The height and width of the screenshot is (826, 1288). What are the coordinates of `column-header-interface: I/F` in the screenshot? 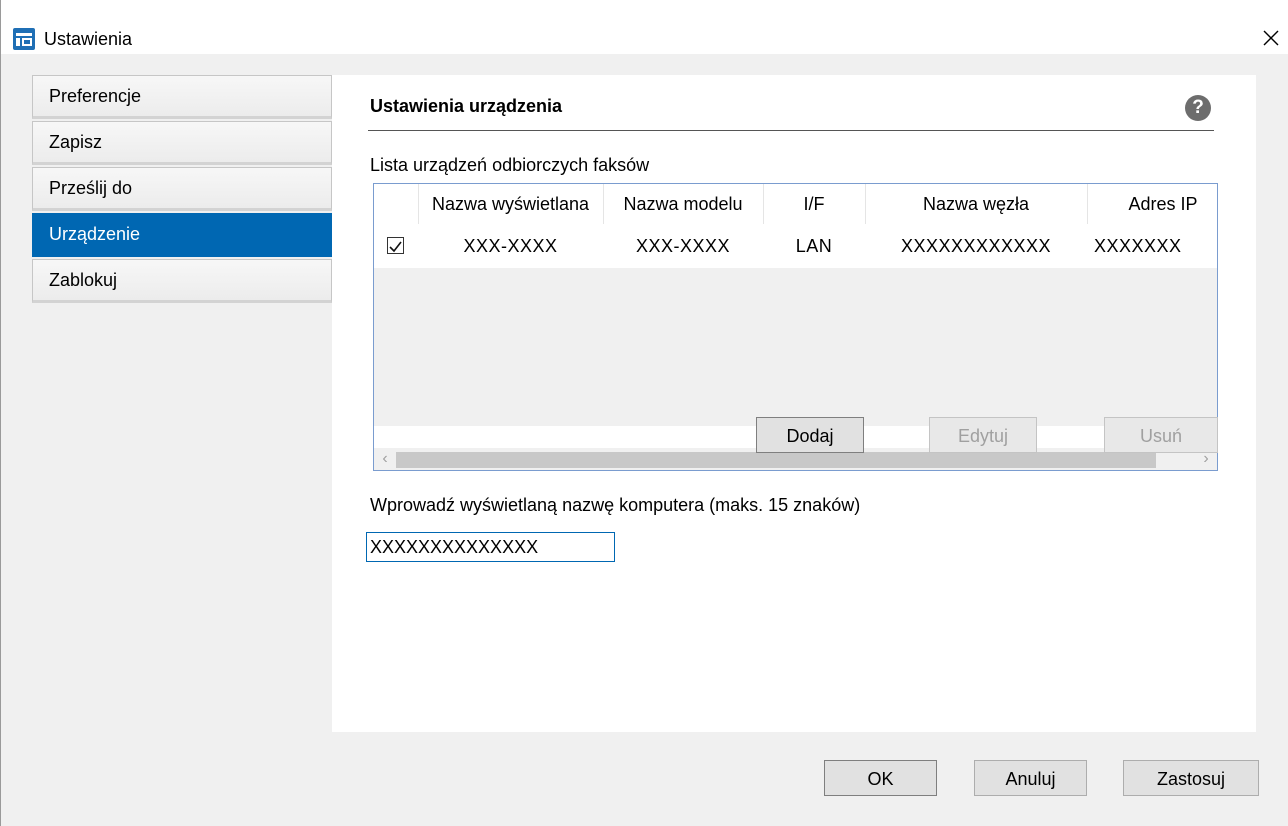 It's located at (814, 204).